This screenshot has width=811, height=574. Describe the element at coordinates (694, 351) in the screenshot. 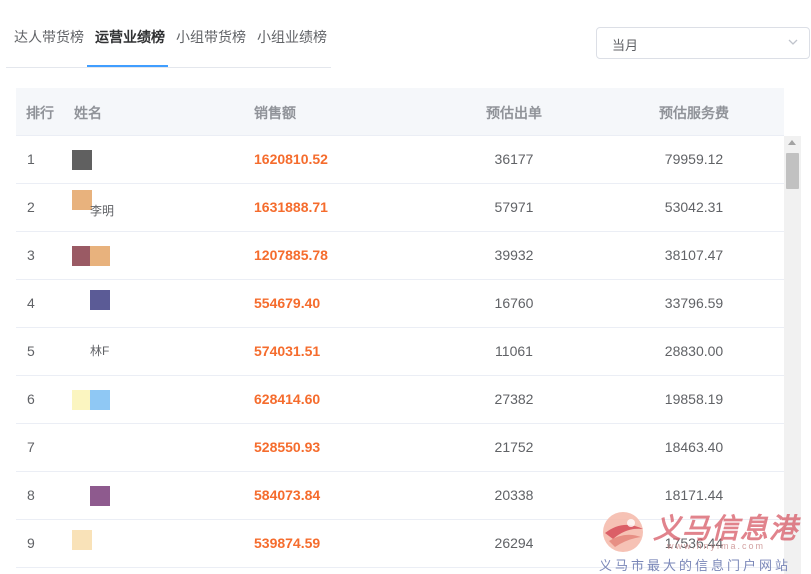

I see `fee-cell: 28830.00` at that location.